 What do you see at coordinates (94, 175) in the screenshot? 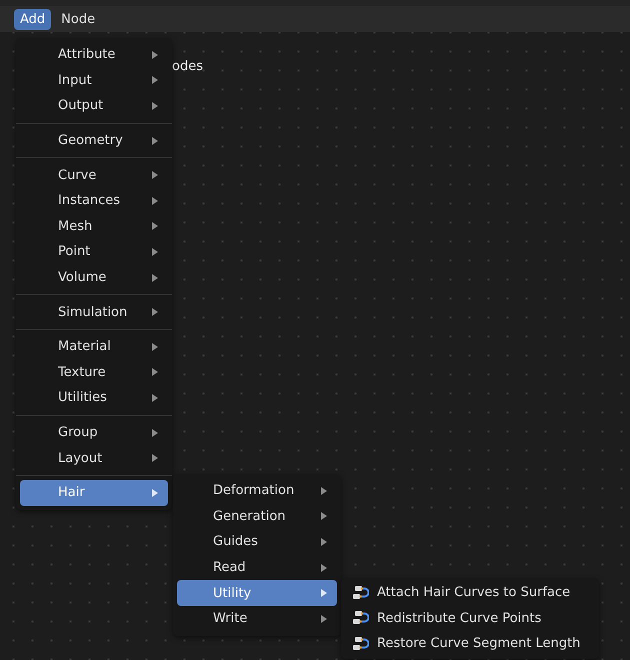
I see `menu-item: Curve` at bounding box center [94, 175].